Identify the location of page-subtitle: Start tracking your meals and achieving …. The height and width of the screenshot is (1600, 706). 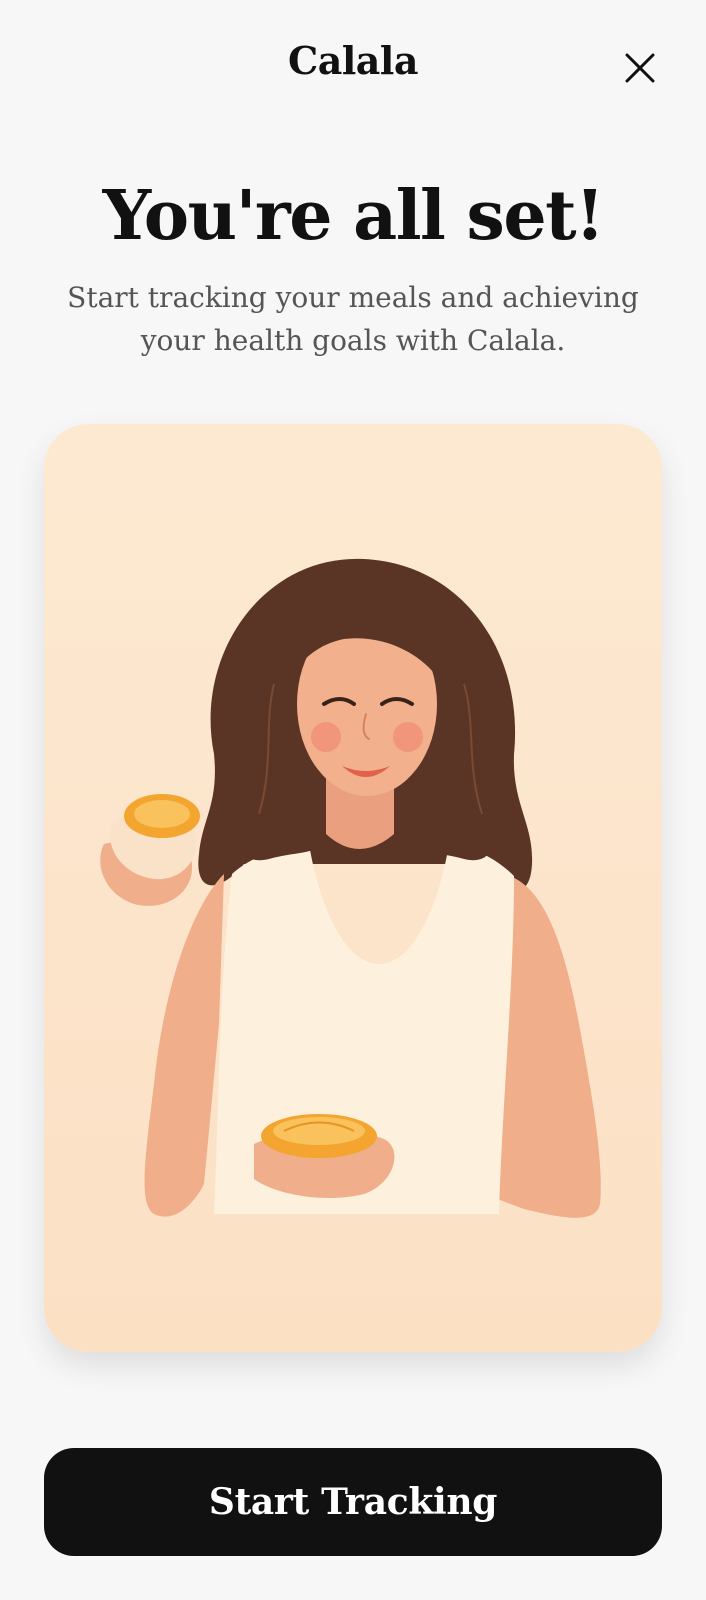
(353, 319).